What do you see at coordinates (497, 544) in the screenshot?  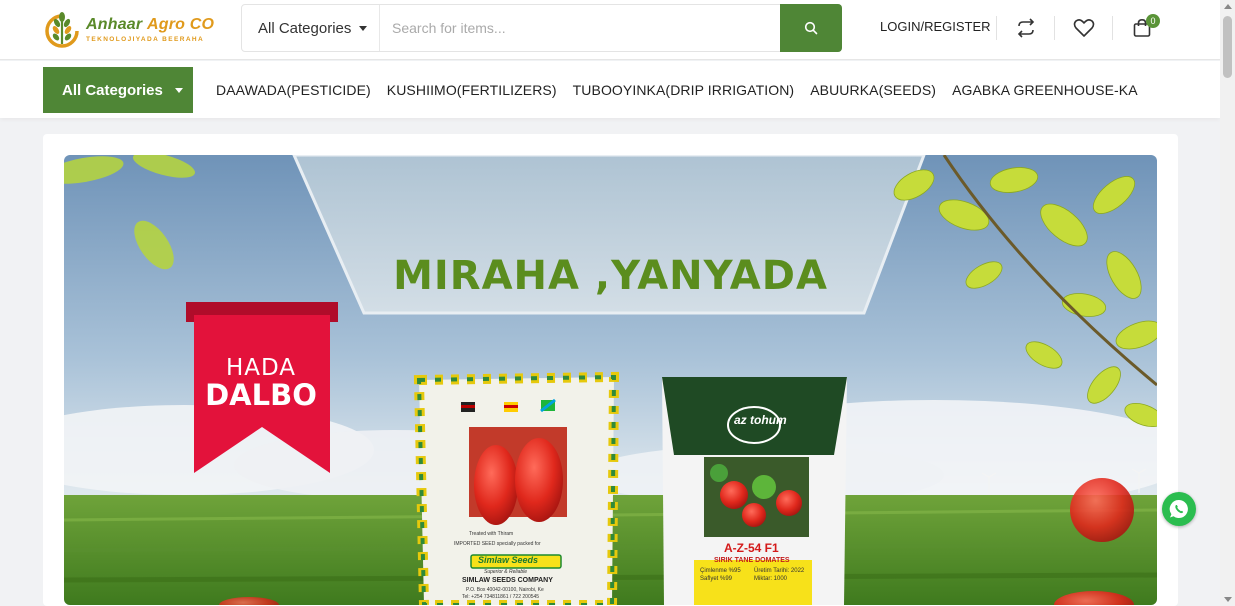 I see `packet1-imported: IMPORTED SEED specially packed for` at bounding box center [497, 544].